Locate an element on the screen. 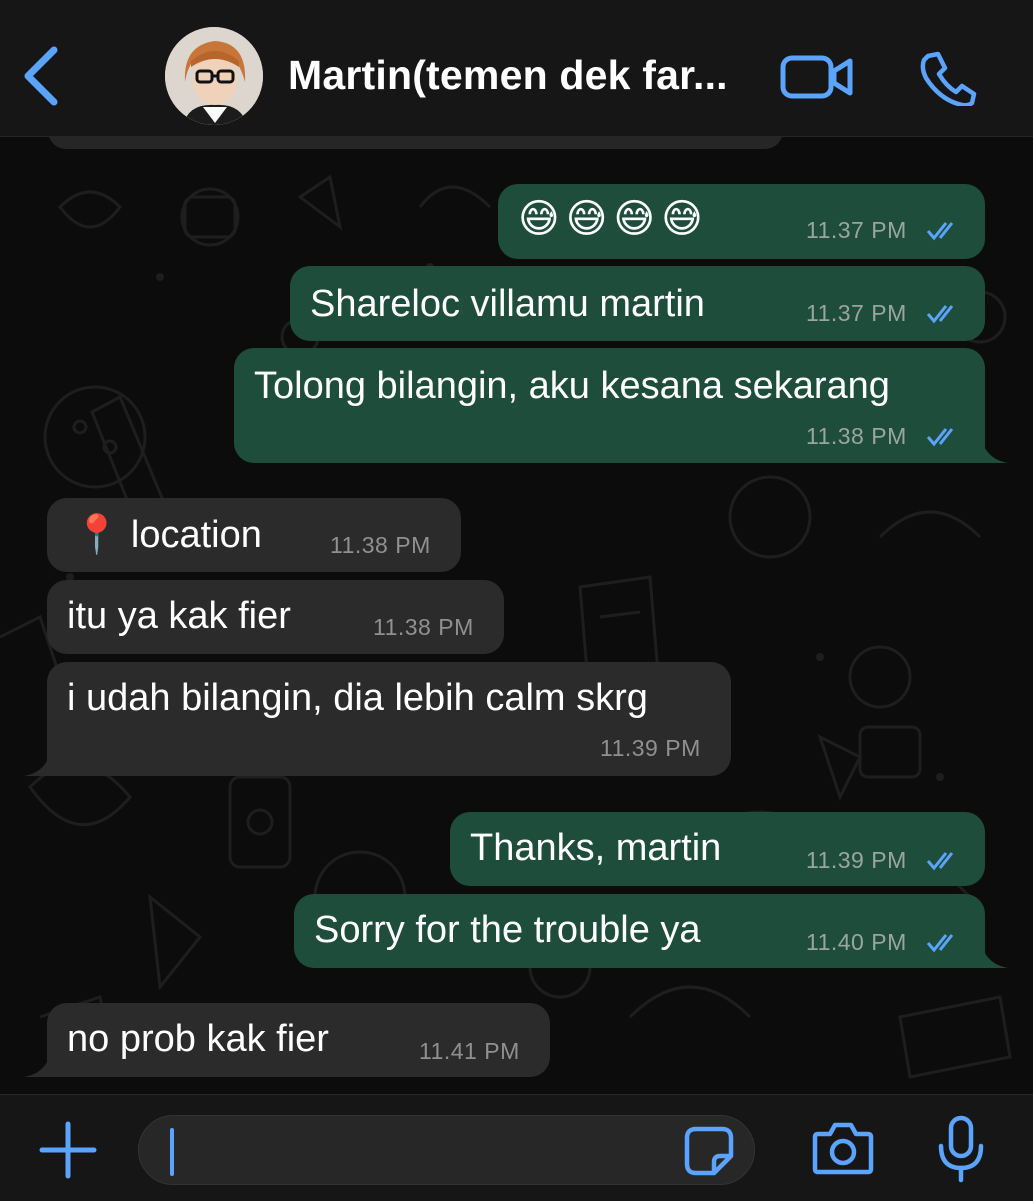 The height and width of the screenshot is (1201, 1033). outgoing-message: Shareloc villamu martin 11.37 PM is located at coordinates (637, 303).